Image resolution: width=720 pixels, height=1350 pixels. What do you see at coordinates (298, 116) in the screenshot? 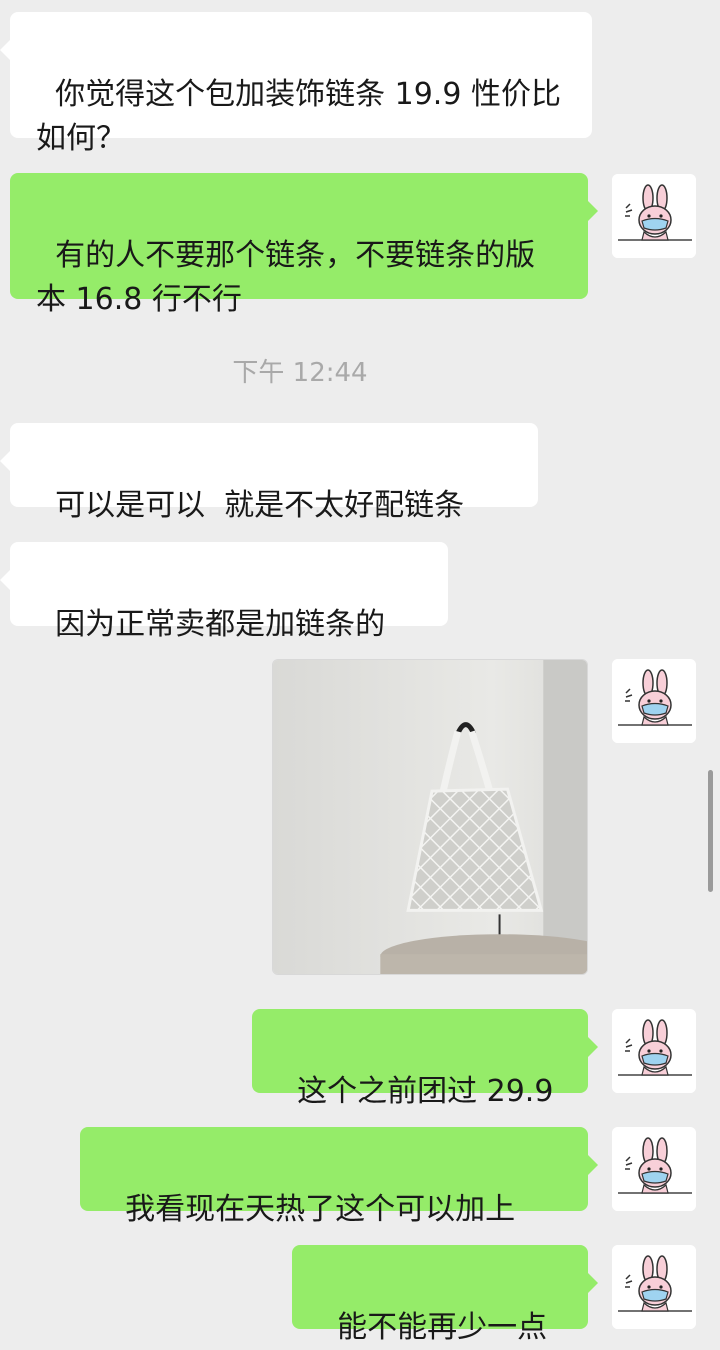
I see `message-text: 你觉得这个包加装饰链条 19.9 性价比如何？` at bounding box center [298, 116].